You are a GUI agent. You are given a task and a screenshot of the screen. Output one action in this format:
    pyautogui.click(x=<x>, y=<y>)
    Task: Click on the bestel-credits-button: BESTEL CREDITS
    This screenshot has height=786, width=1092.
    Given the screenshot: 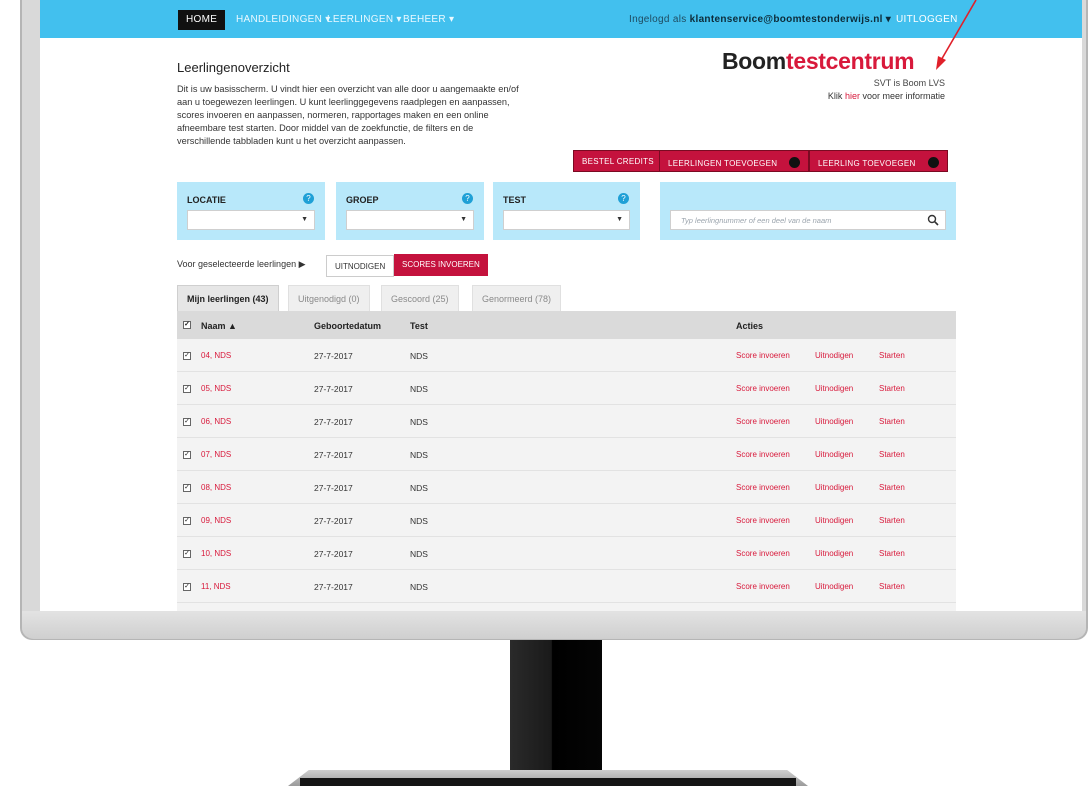 What is the action you would take?
    pyautogui.click(x=618, y=161)
    